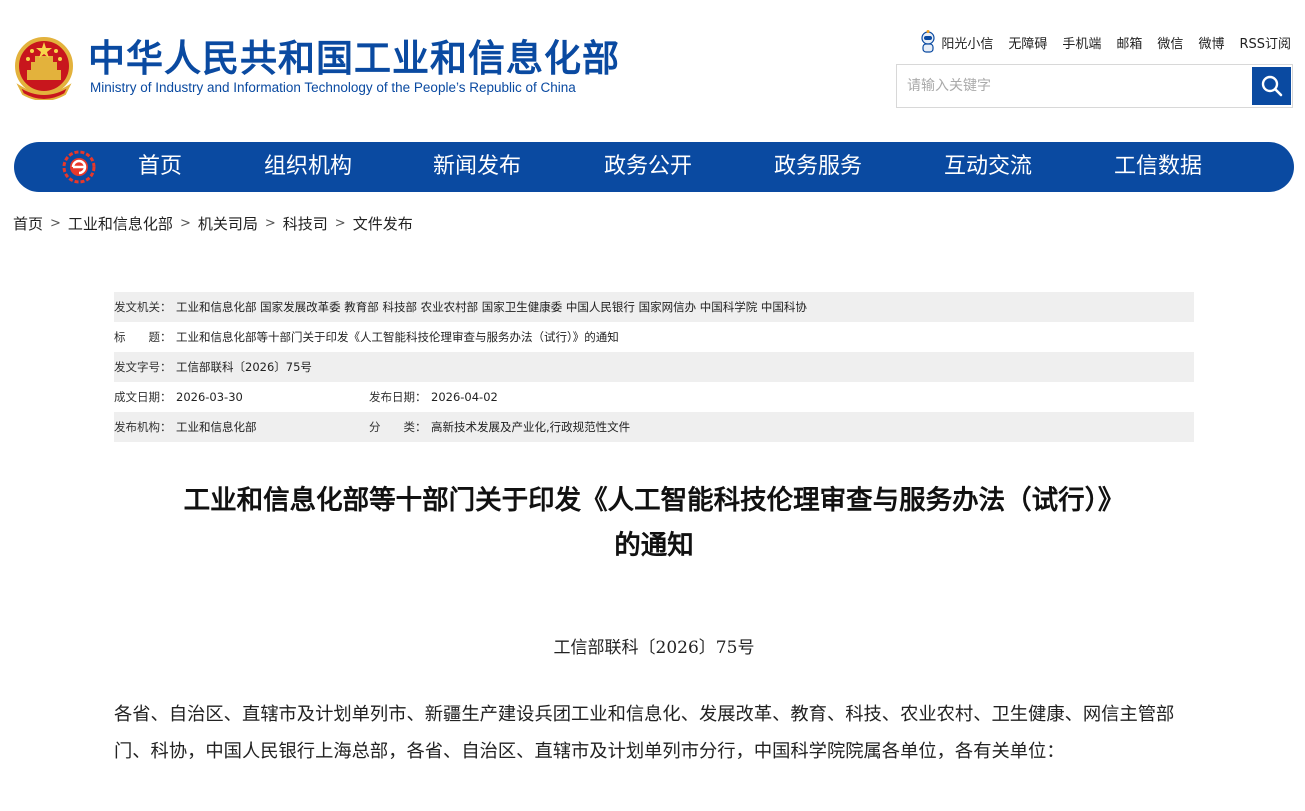  Describe the element at coordinates (143, 367) in the screenshot. I see `meta-label: 发文字号：` at that location.